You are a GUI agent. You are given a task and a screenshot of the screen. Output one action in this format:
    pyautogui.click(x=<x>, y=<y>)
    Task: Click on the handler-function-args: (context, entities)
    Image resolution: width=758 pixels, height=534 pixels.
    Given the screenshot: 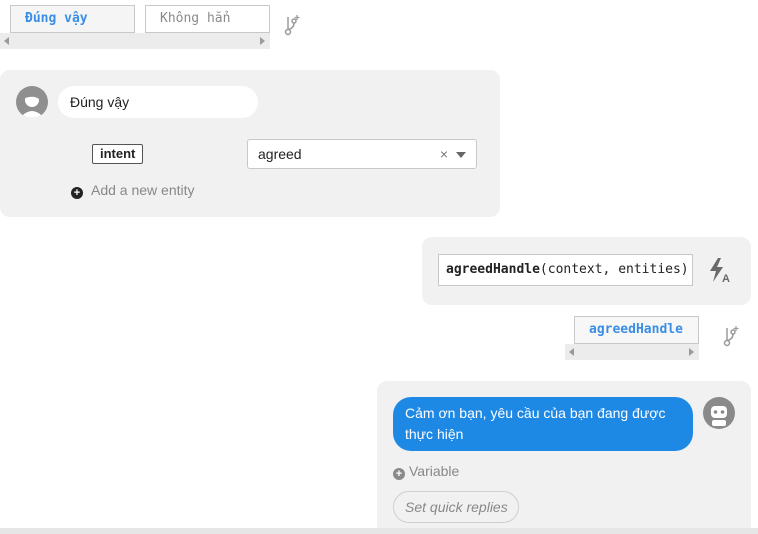 What is the action you would take?
    pyautogui.click(x=614, y=269)
    